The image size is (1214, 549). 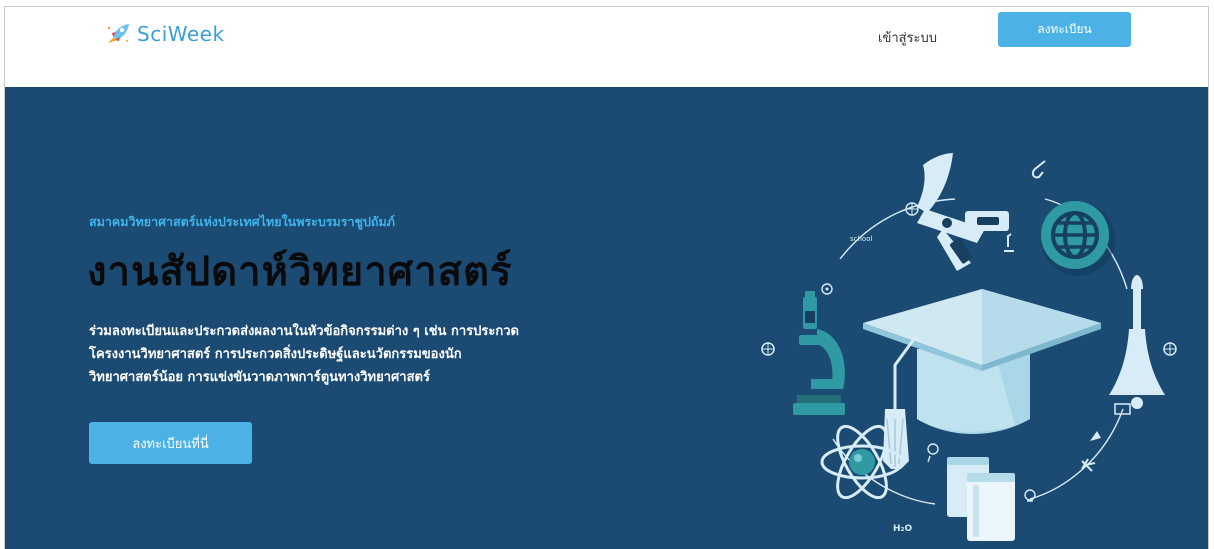 I want to click on small-satellite-icon, so click(x=1088, y=465).